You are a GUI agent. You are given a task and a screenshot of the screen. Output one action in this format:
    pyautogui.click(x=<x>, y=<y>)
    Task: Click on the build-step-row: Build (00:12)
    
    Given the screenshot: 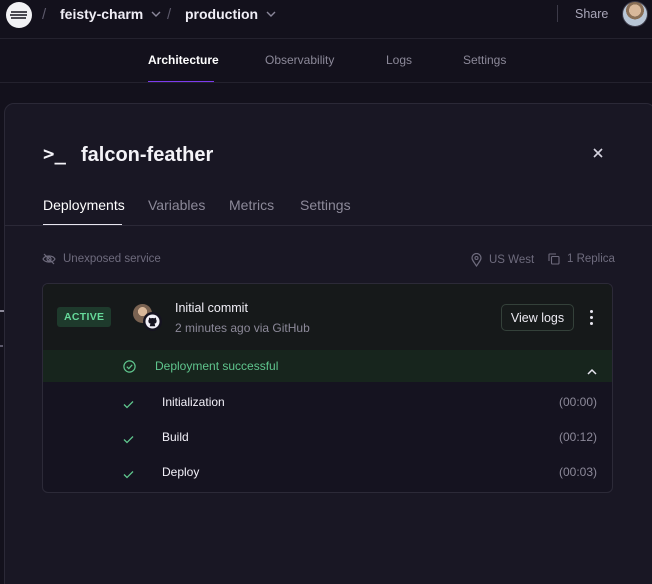 What is the action you would take?
    pyautogui.click(x=327, y=437)
    